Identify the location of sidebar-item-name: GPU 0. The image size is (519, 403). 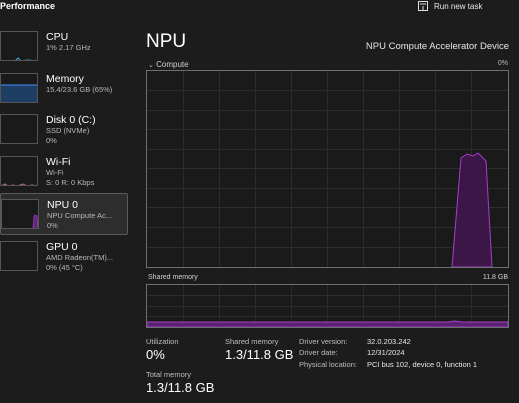
(62, 247).